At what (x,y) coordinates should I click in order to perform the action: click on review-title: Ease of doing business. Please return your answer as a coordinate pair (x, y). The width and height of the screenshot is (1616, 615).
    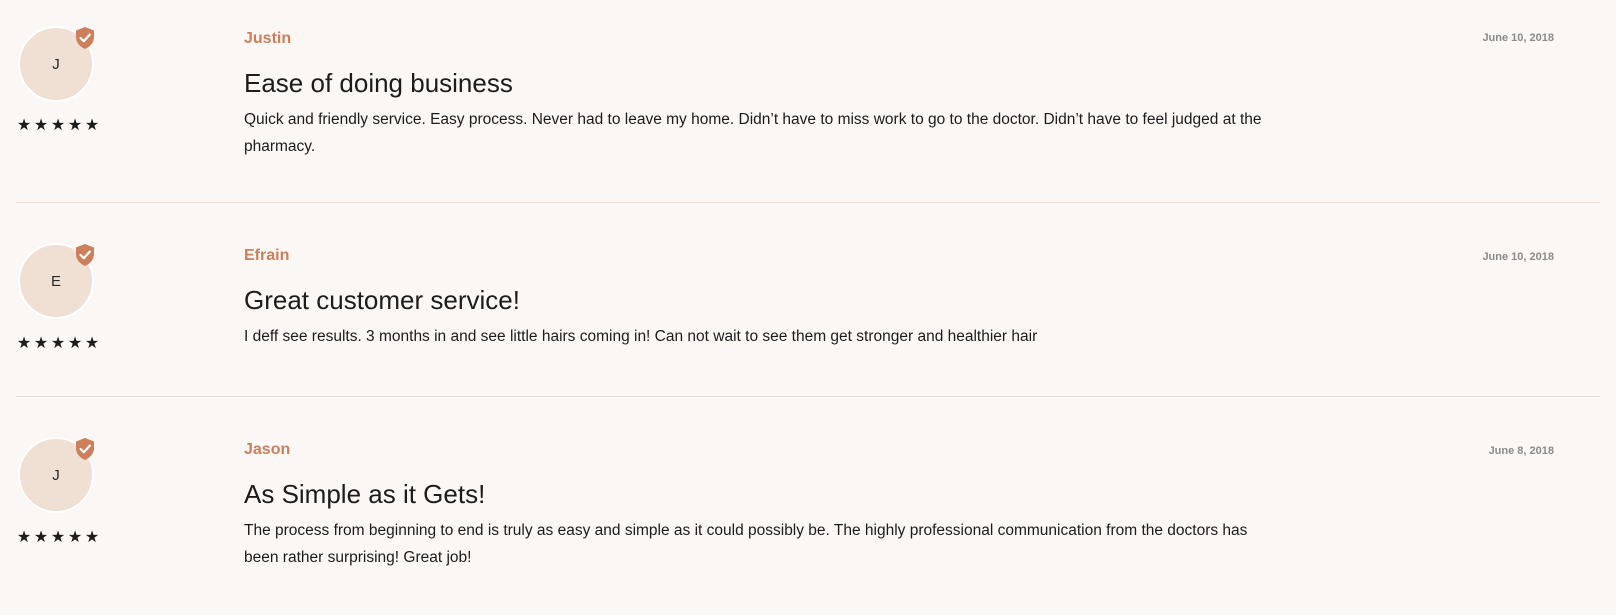
    Looking at the image, I should click on (378, 83).